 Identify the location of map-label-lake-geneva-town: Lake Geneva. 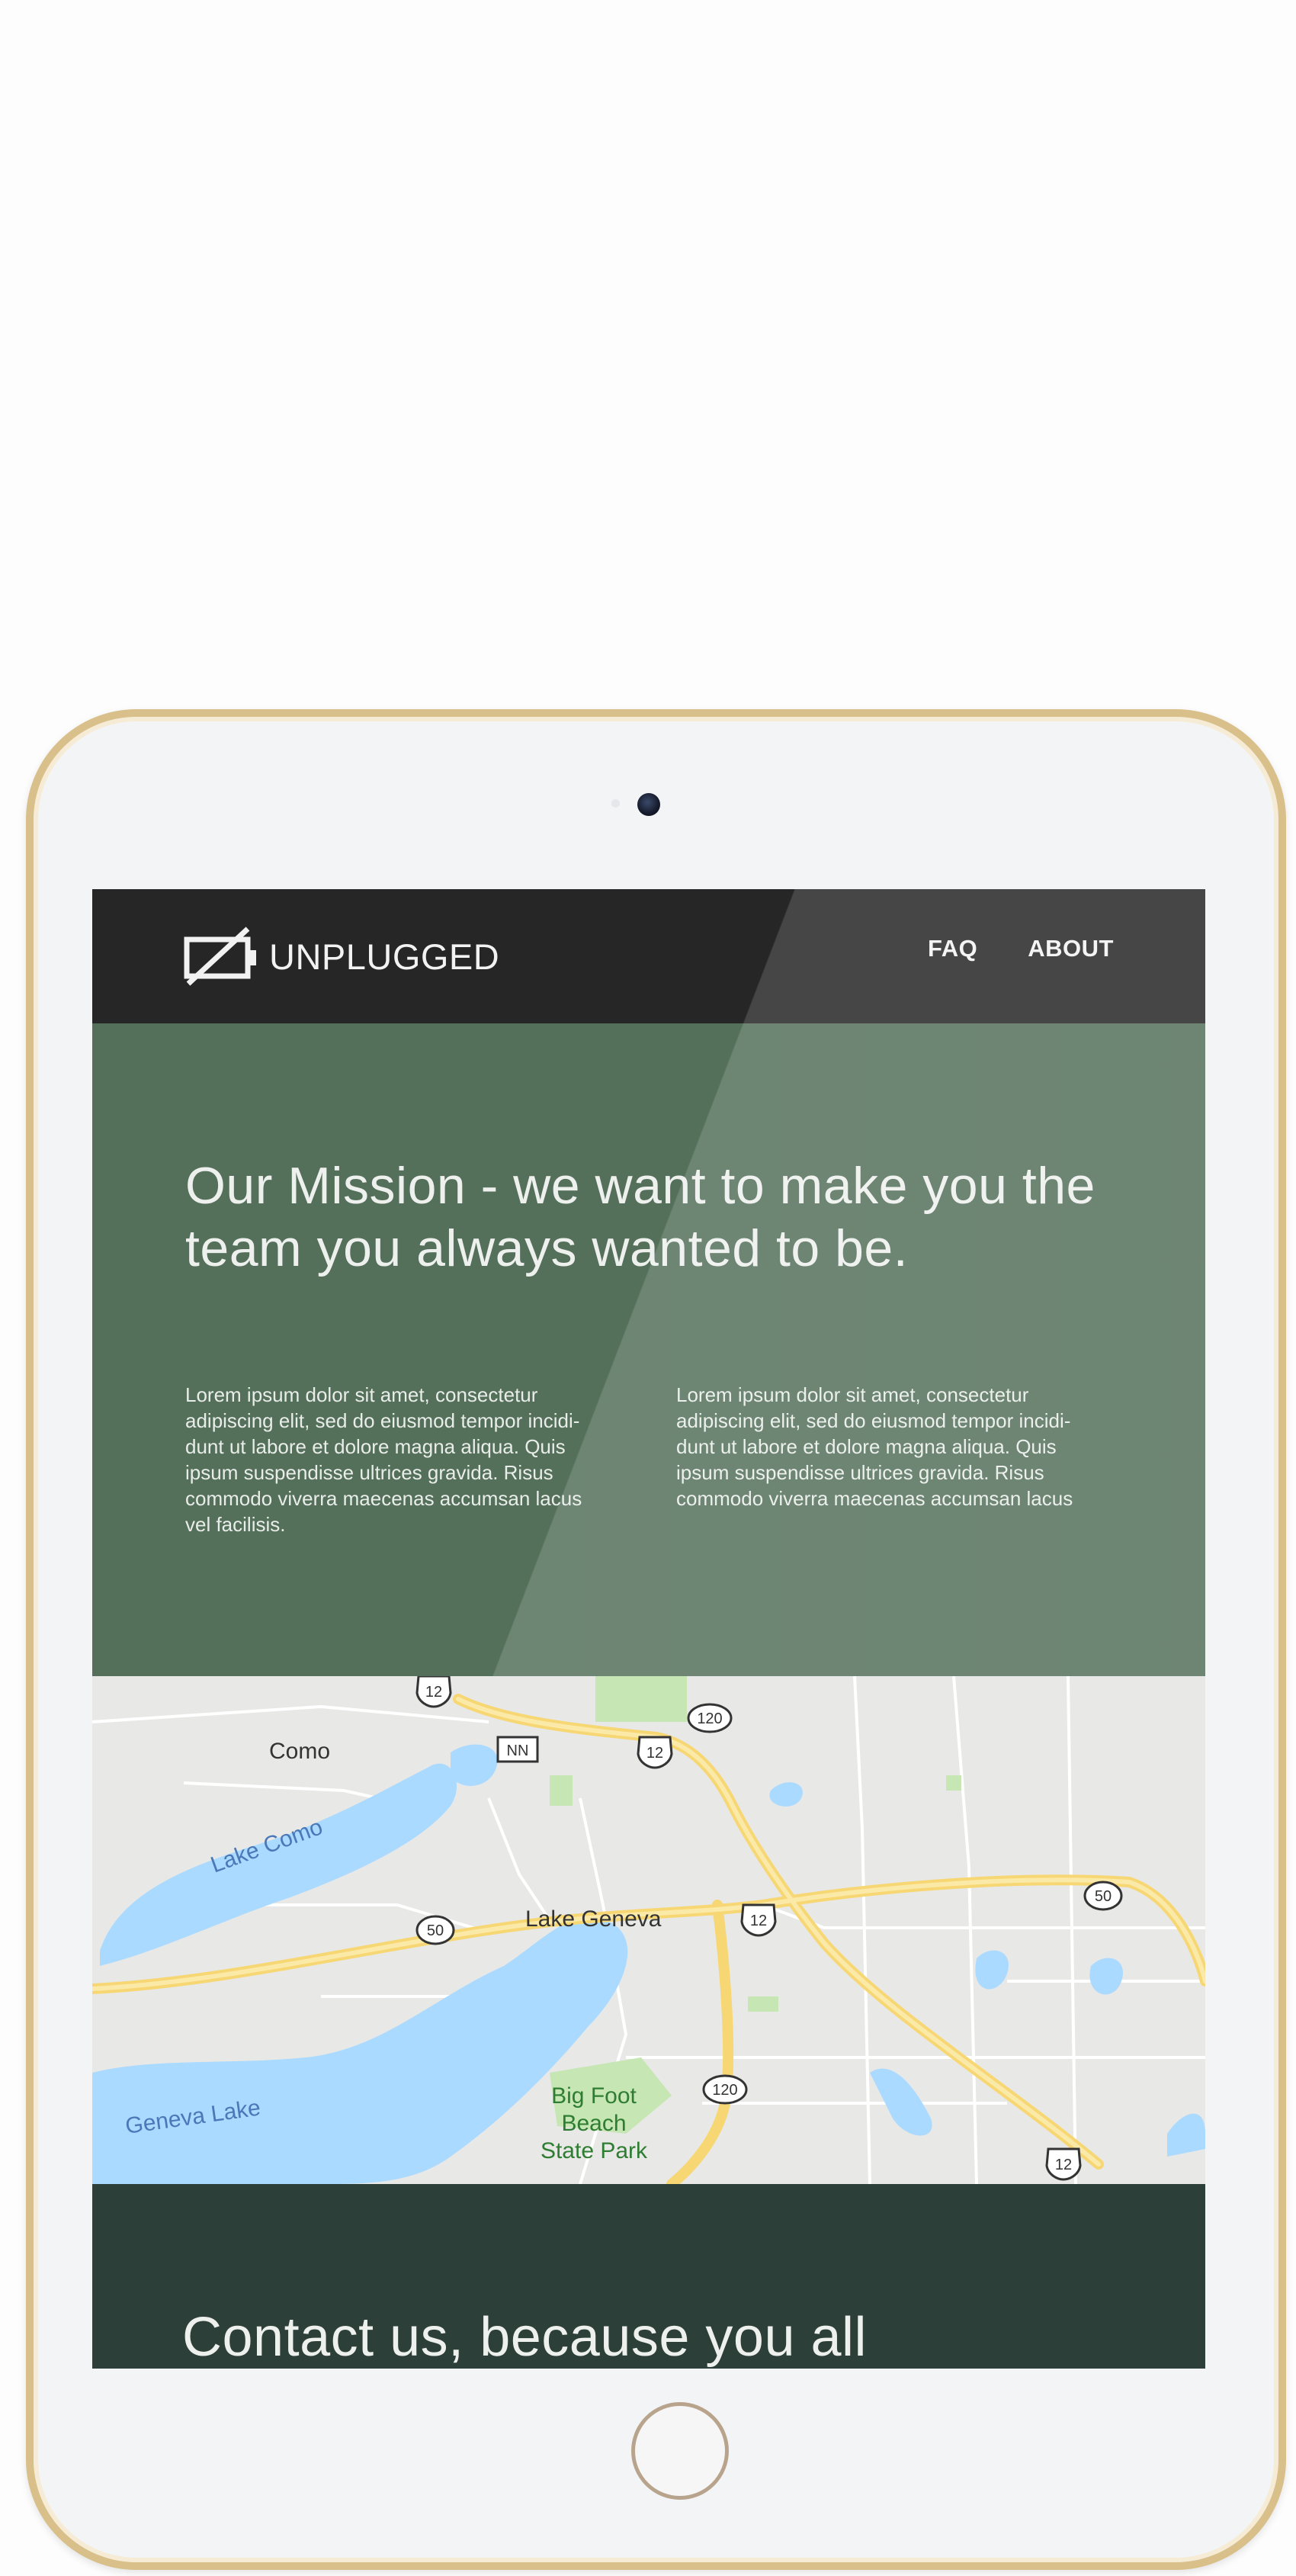
(593, 1919).